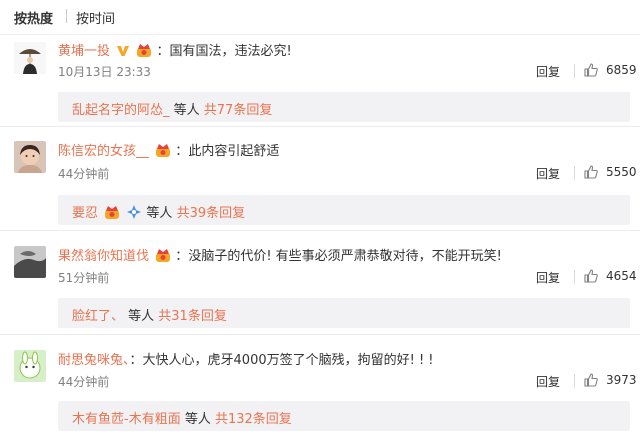 Image resolution: width=640 pixels, height=437 pixels. I want to click on comment-text: 国有国法，违法必究!, so click(230, 51).